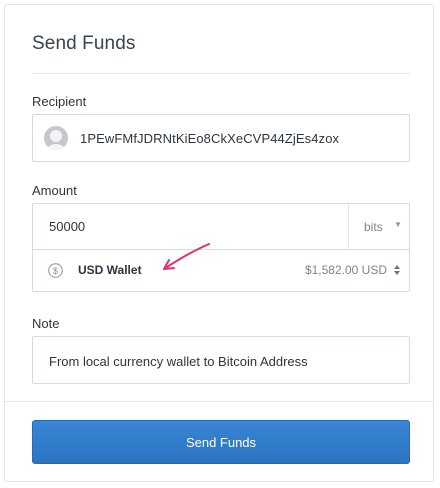 The height and width of the screenshot is (488, 440). I want to click on title-divider, so click(221, 73).